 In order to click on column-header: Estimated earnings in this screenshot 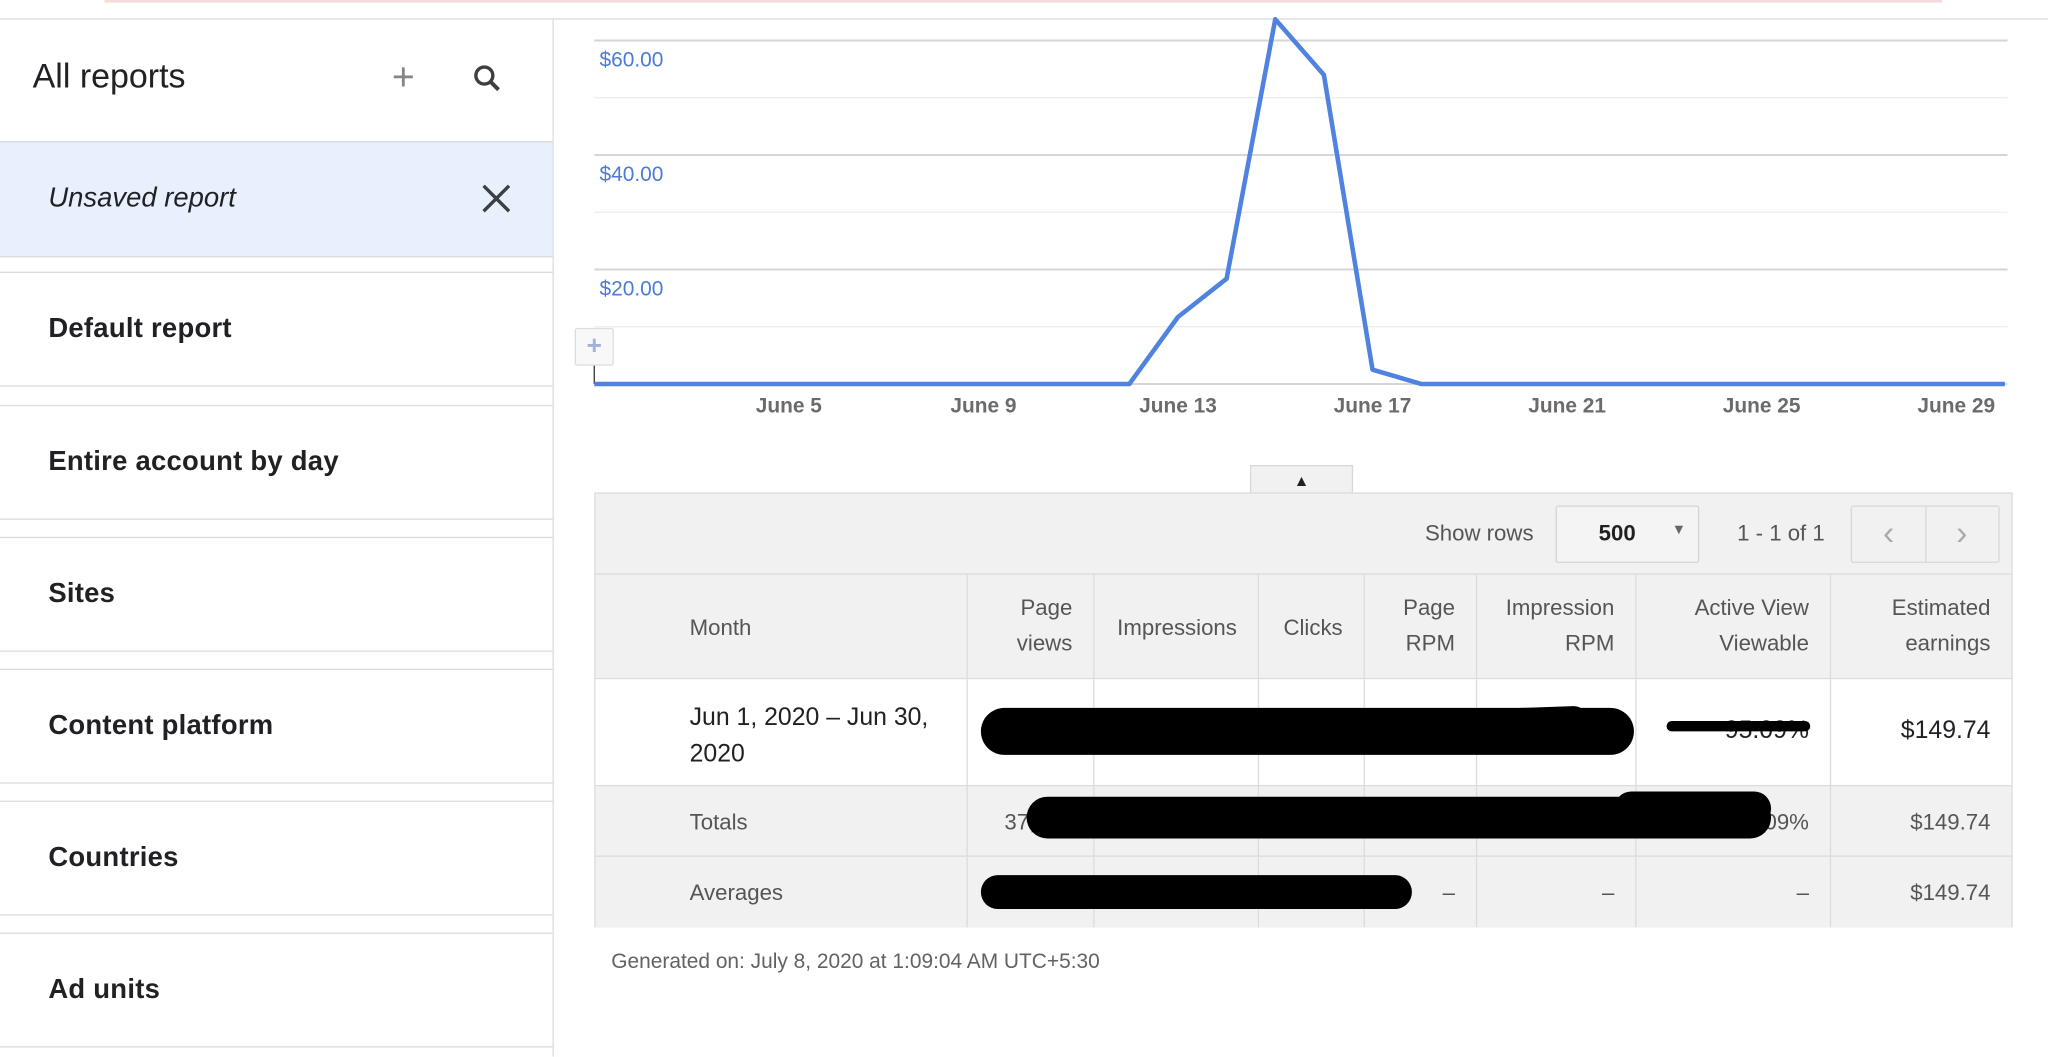, I will do `click(1941, 625)`.